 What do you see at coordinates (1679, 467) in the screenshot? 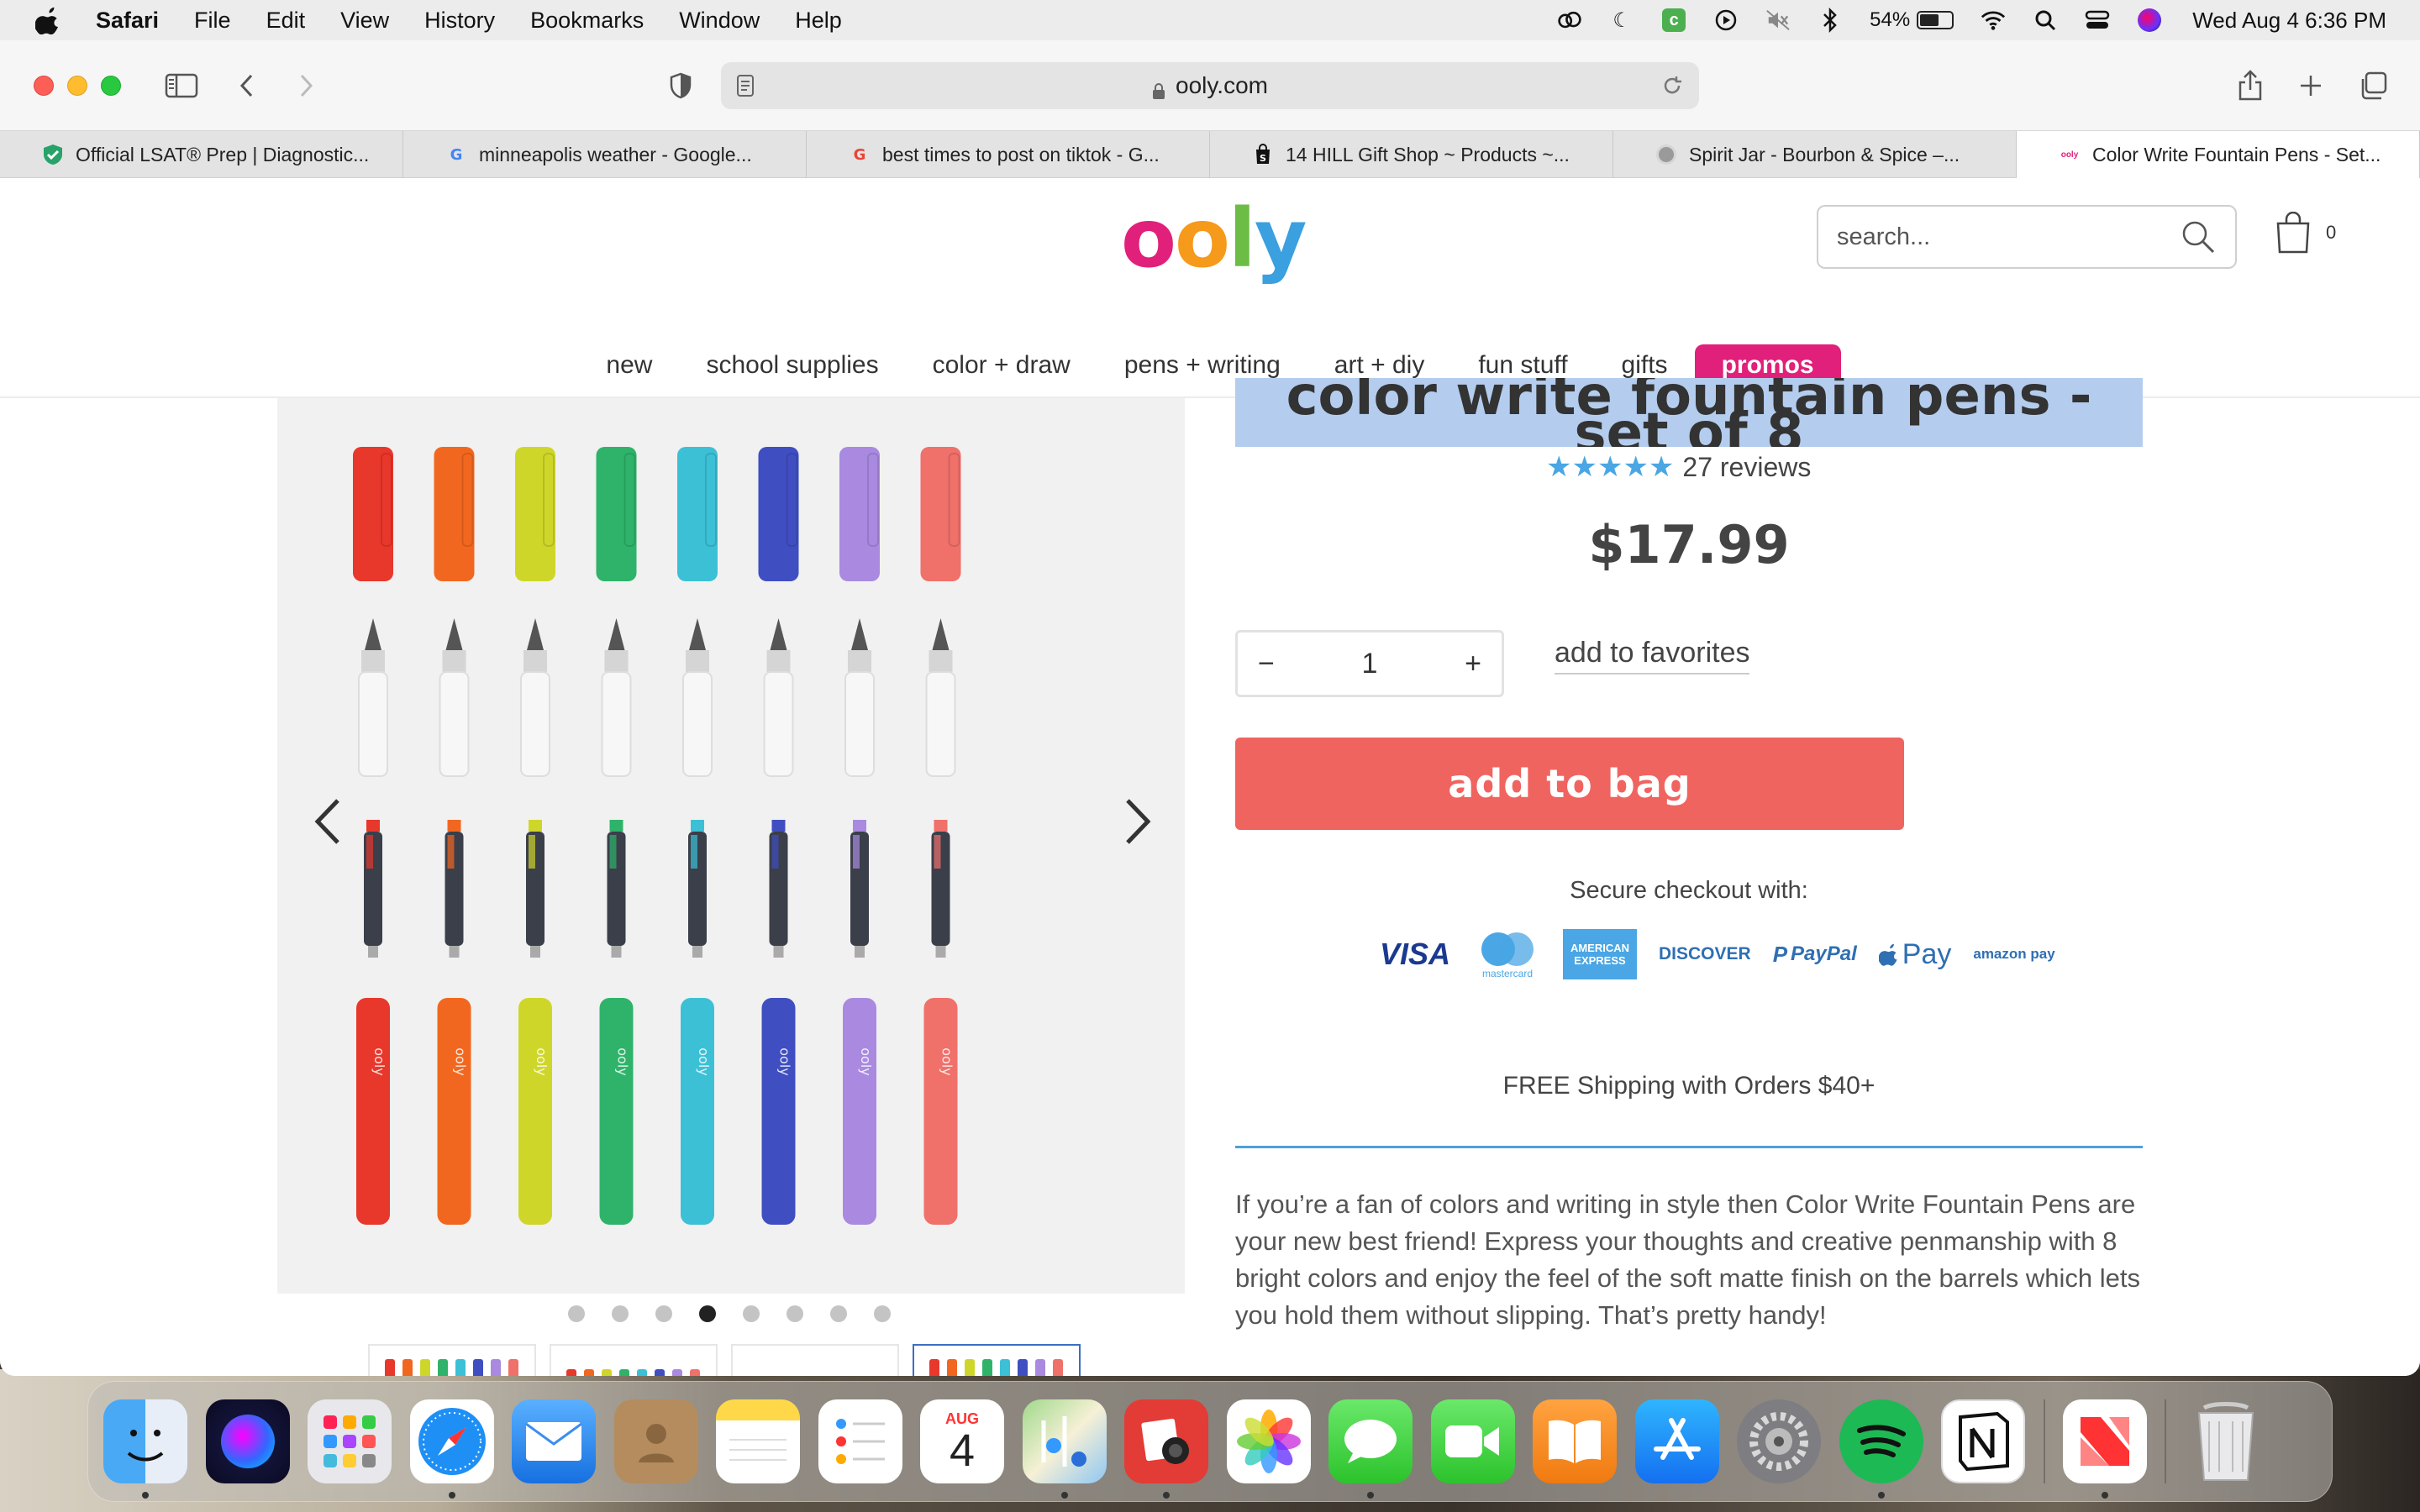
I see `product-rating: ★★★★★ 27 reviews` at bounding box center [1679, 467].